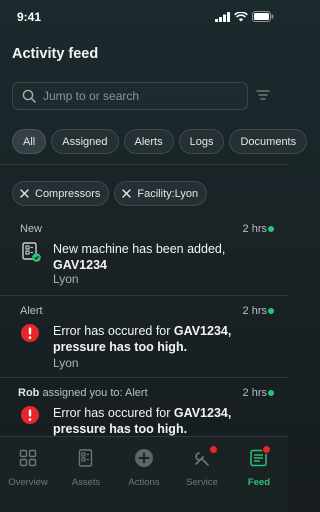  What do you see at coordinates (85, 457) in the screenshot?
I see `assets-icon` at bounding box center [85, 457].